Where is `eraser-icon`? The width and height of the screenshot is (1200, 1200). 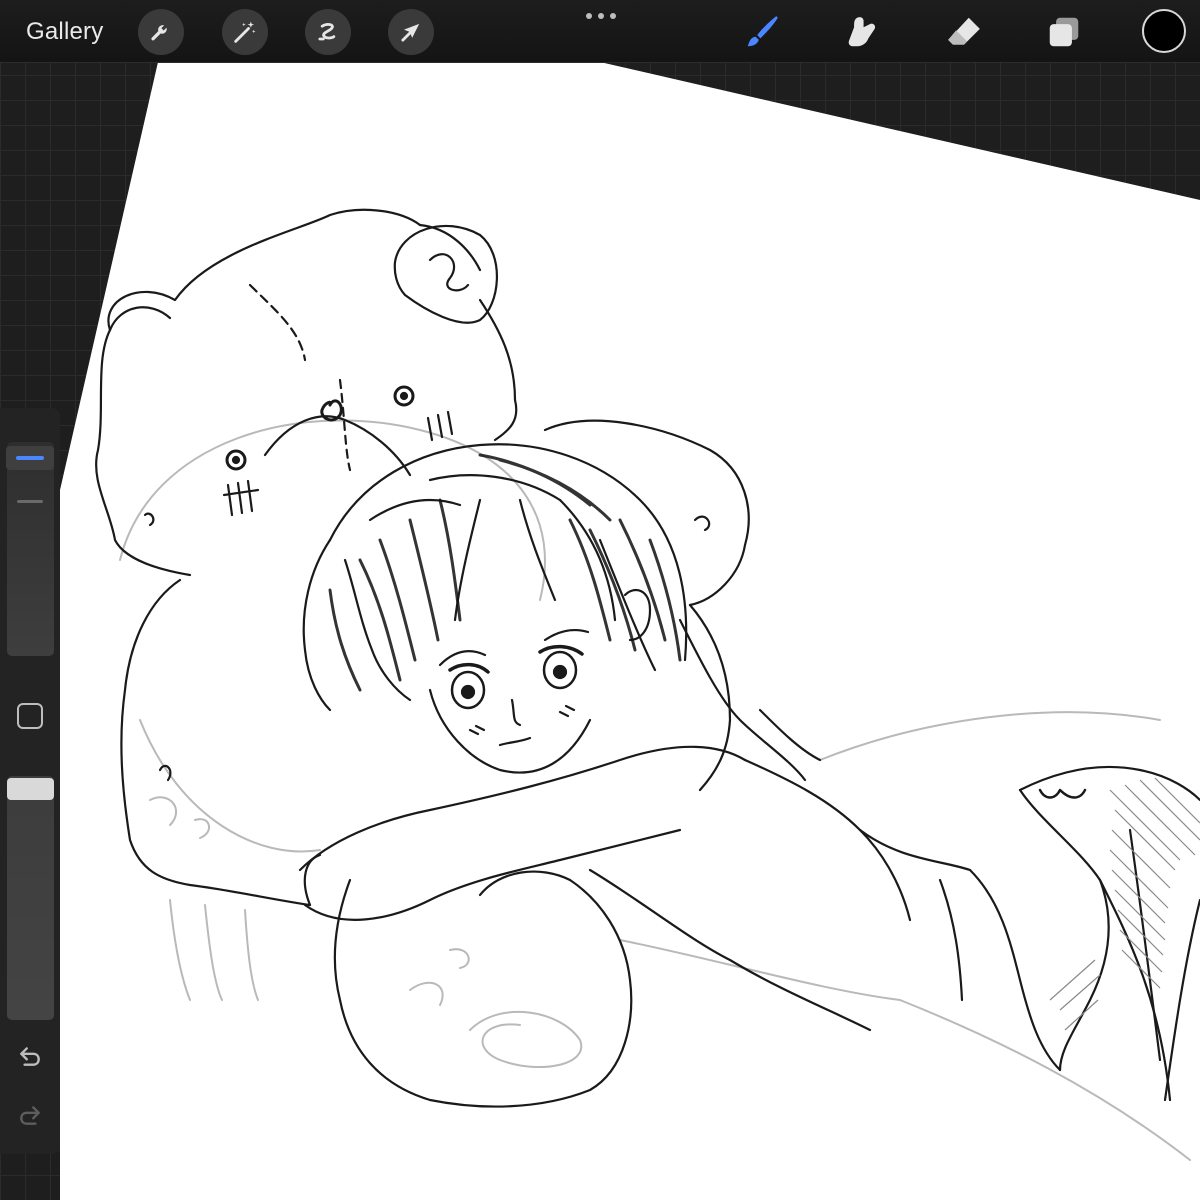
eraser-icon is located at coordinates (964, 31).